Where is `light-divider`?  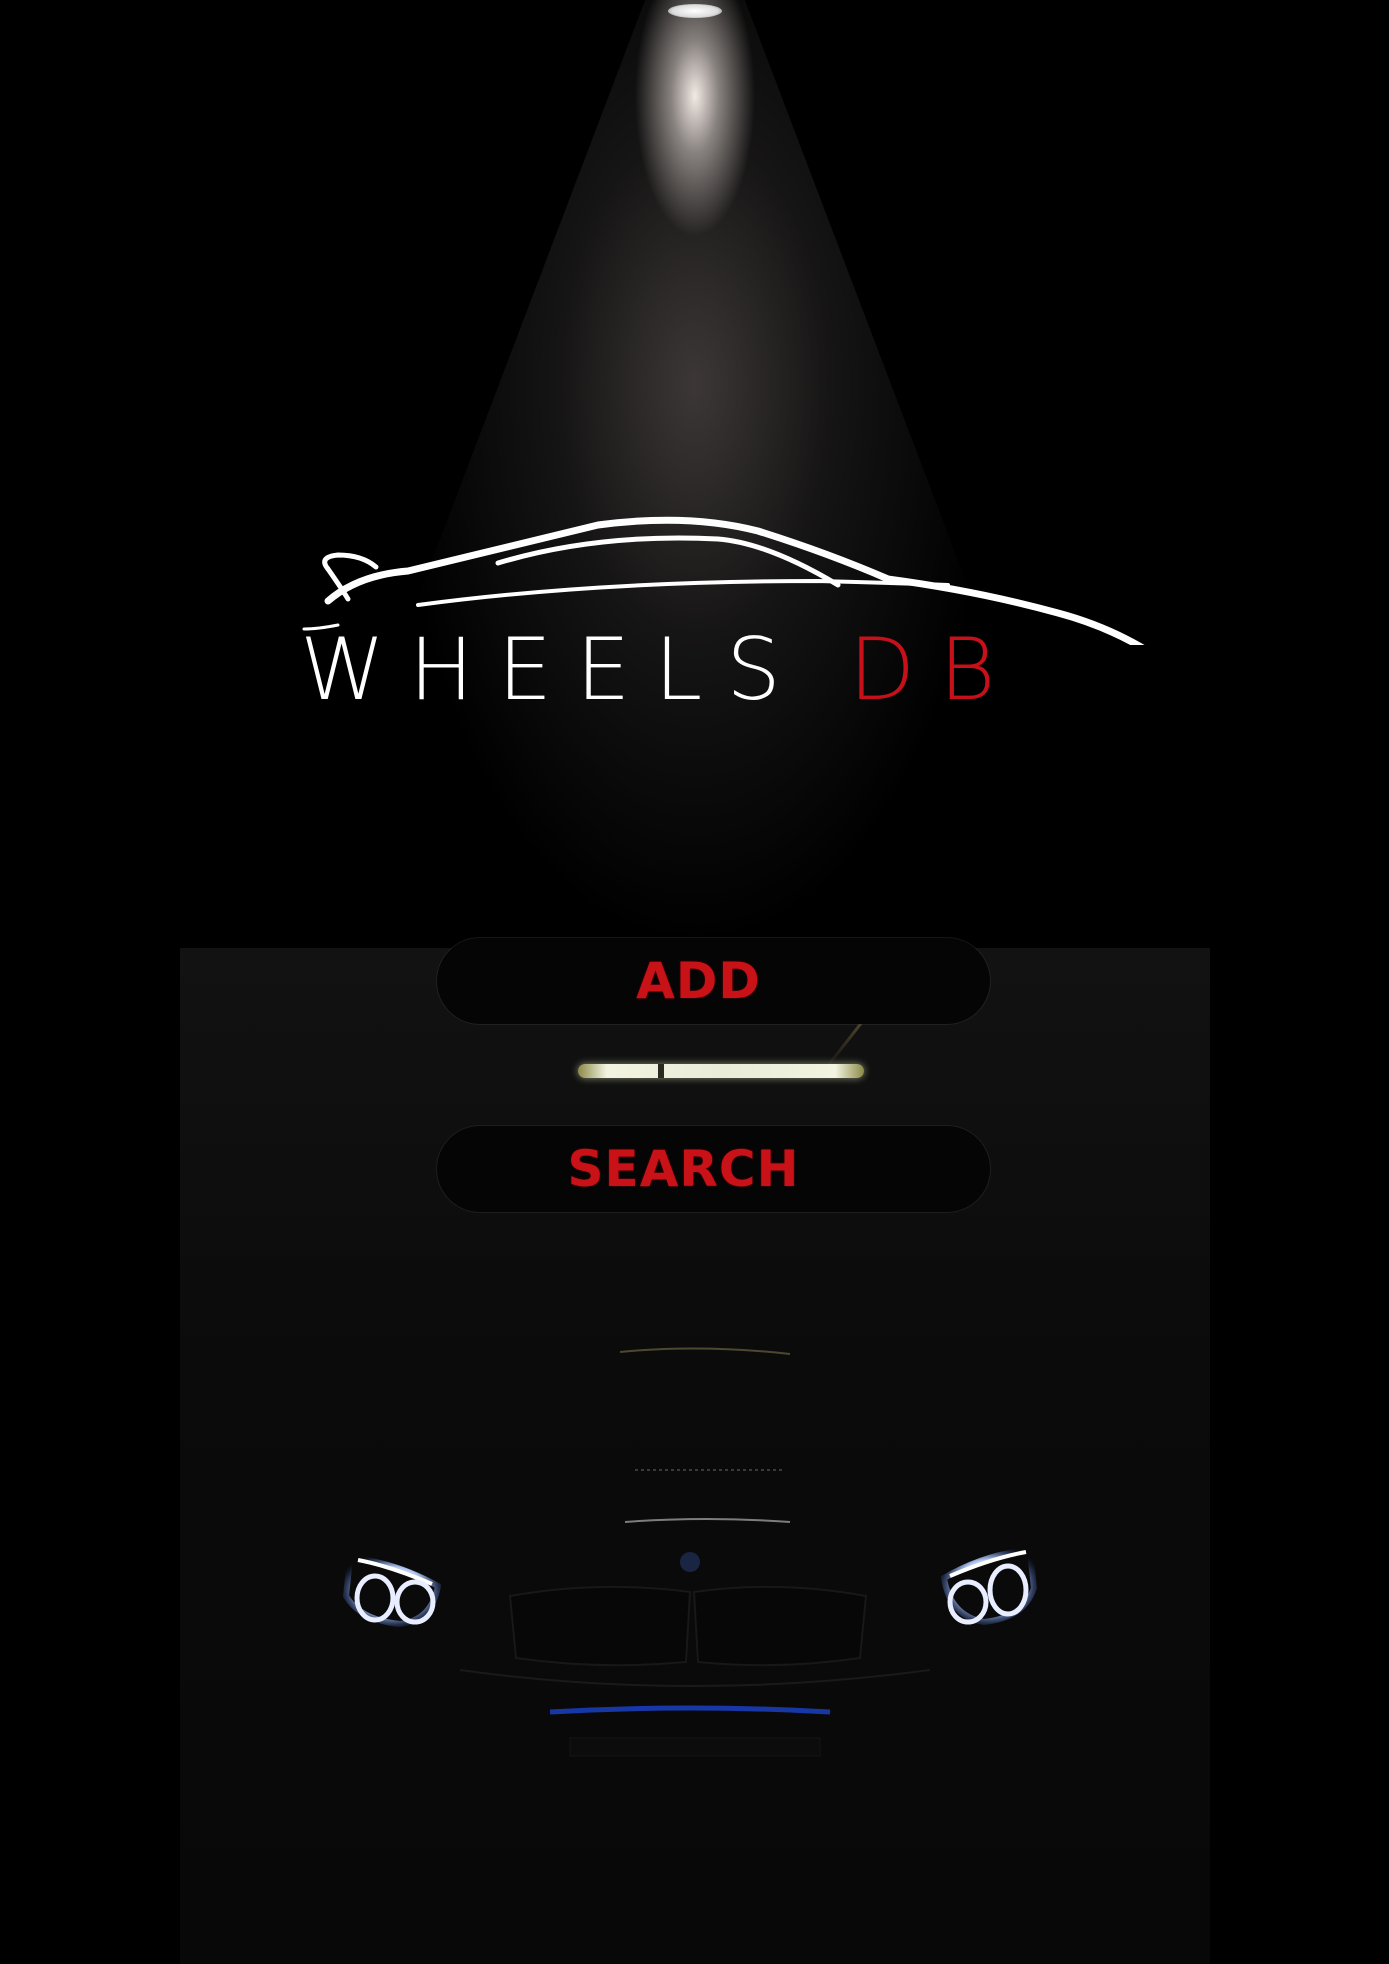 light-divider is located at coordinates (661, 1071).